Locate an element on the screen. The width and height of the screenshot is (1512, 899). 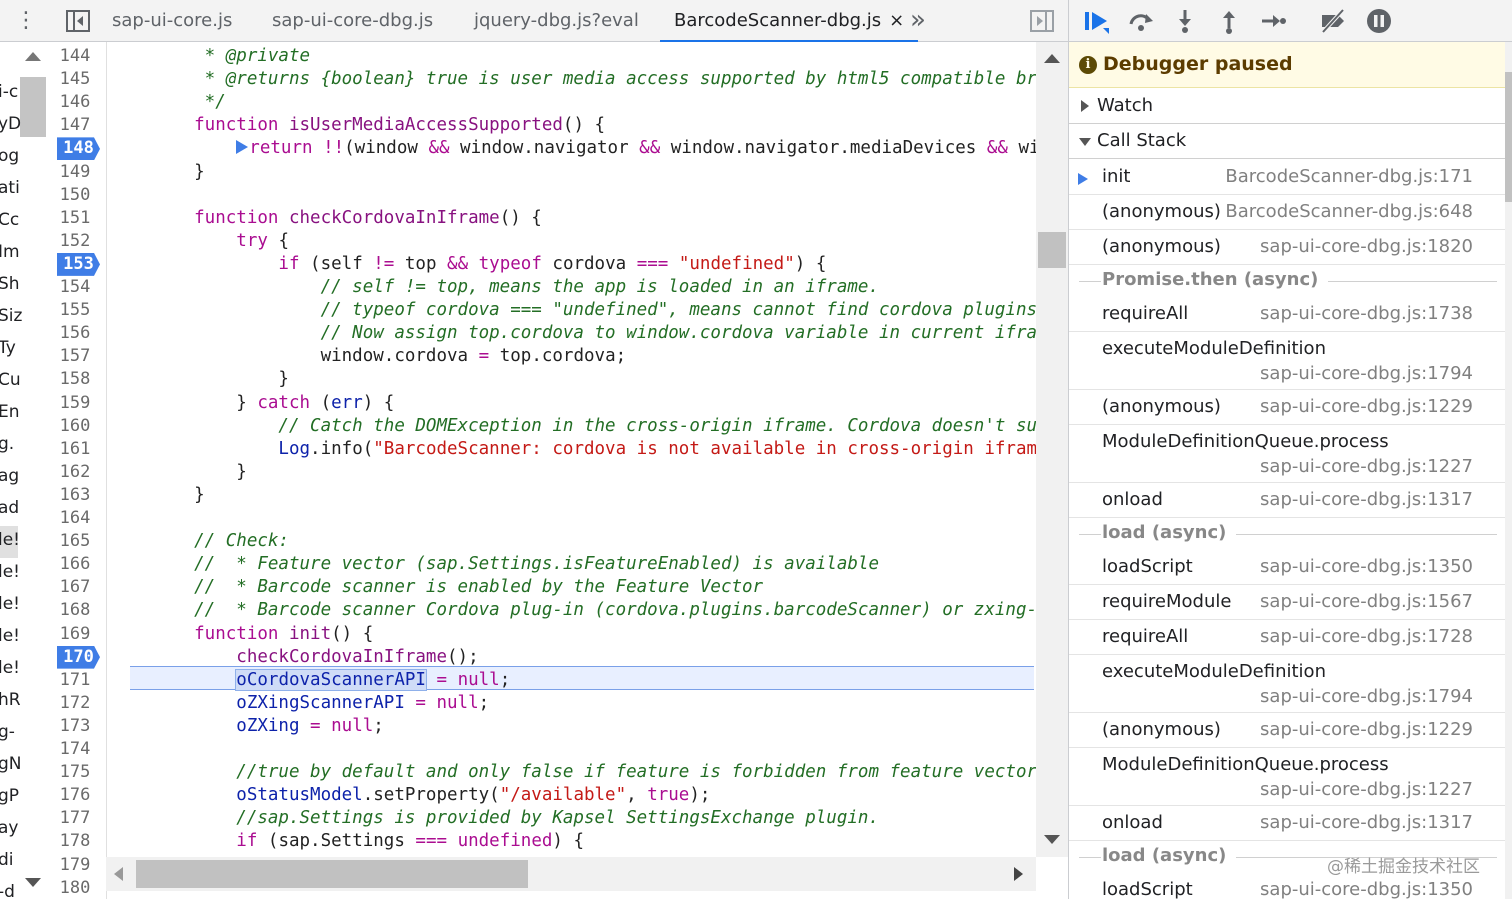
code-text: */ is located at coordinates (189, 102).